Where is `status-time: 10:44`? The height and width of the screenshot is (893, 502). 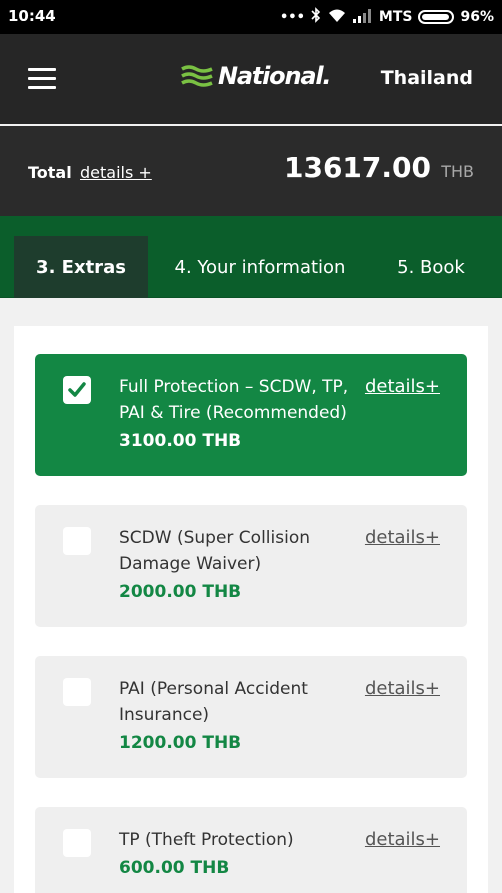
status-time: 10:44 is located at coordinates (32, 16).